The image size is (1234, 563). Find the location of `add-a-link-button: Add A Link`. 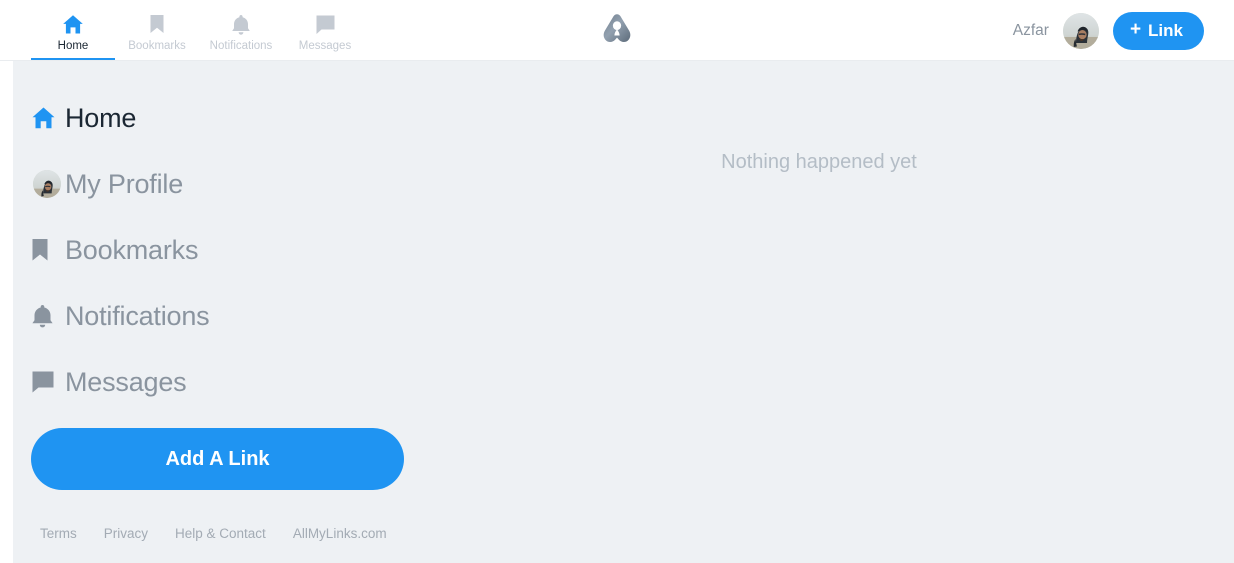

add-a-link-button: Add A Link is located at coordinates (217, 459).